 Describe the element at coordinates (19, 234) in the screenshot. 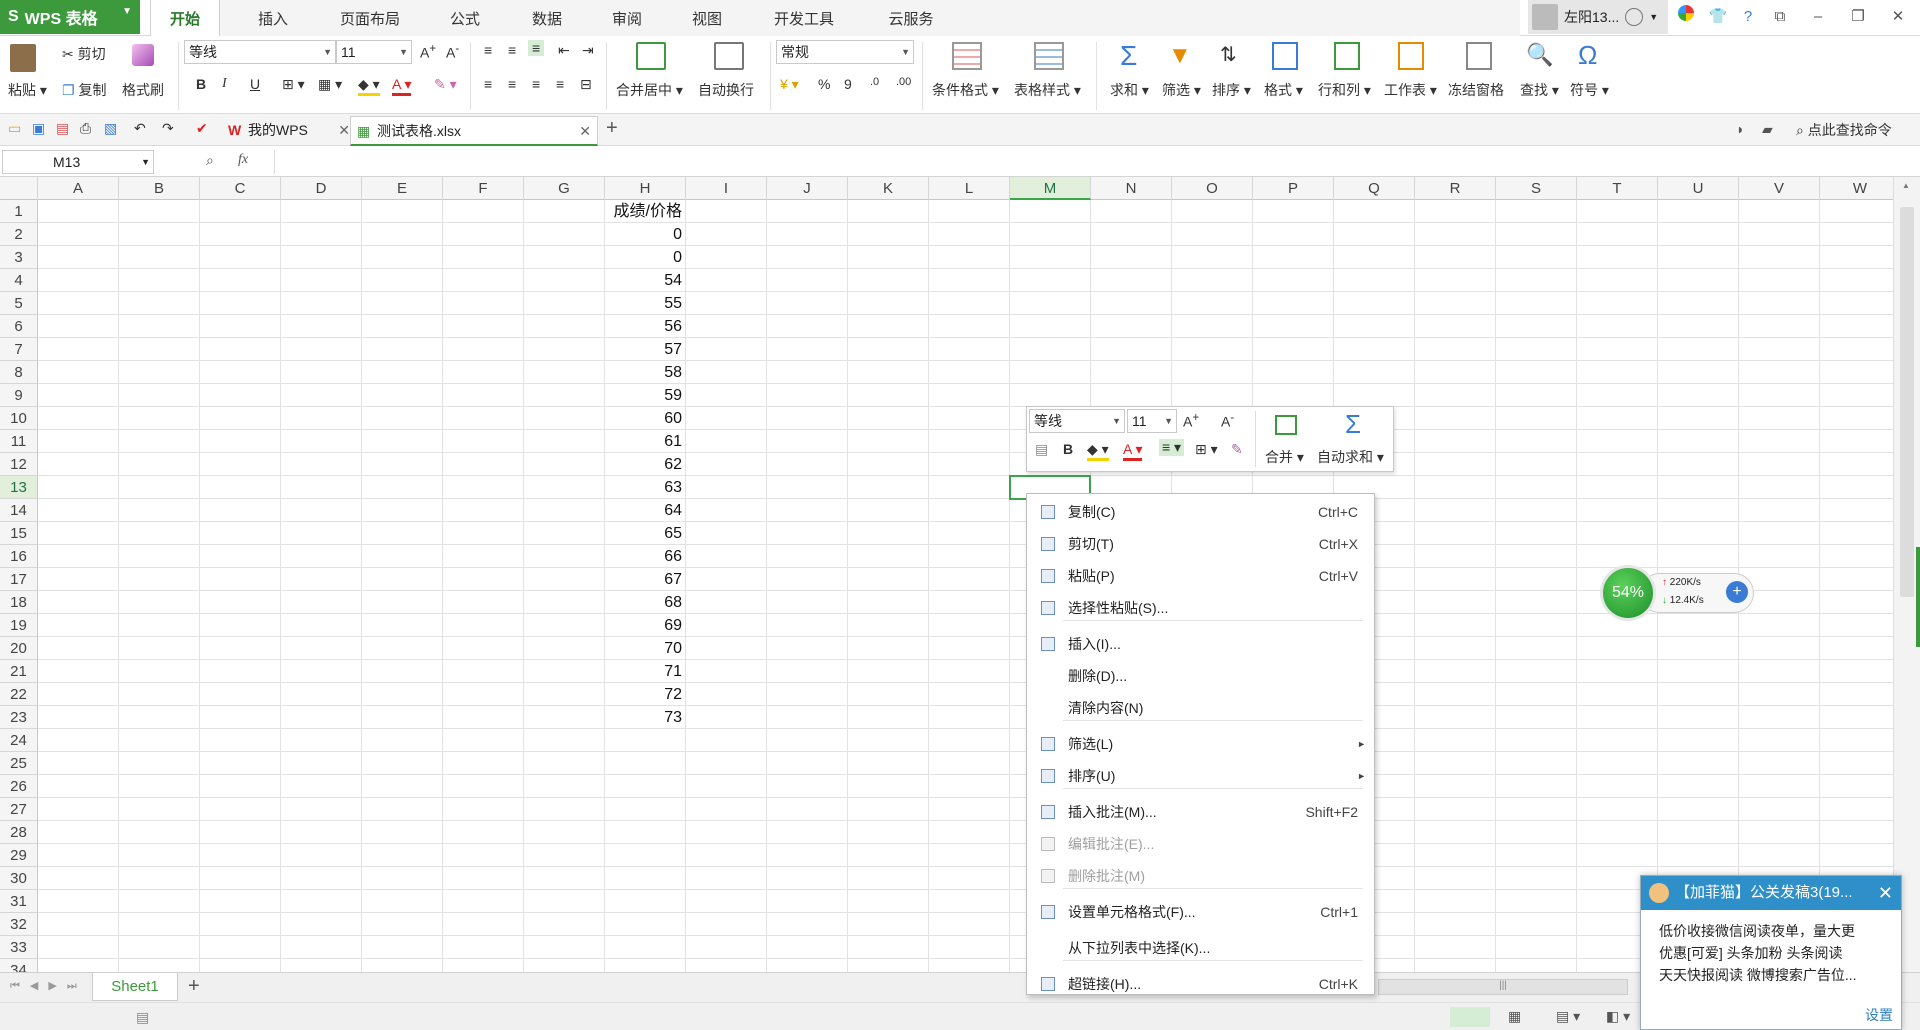

I see `row-header-2: 2` at that location.